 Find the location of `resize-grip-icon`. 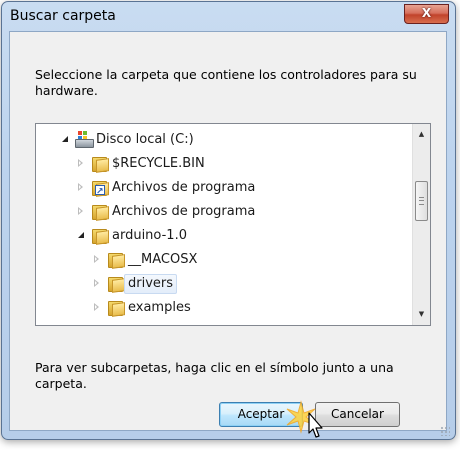

resize-grip-icon is located at coordinates (445, 431).